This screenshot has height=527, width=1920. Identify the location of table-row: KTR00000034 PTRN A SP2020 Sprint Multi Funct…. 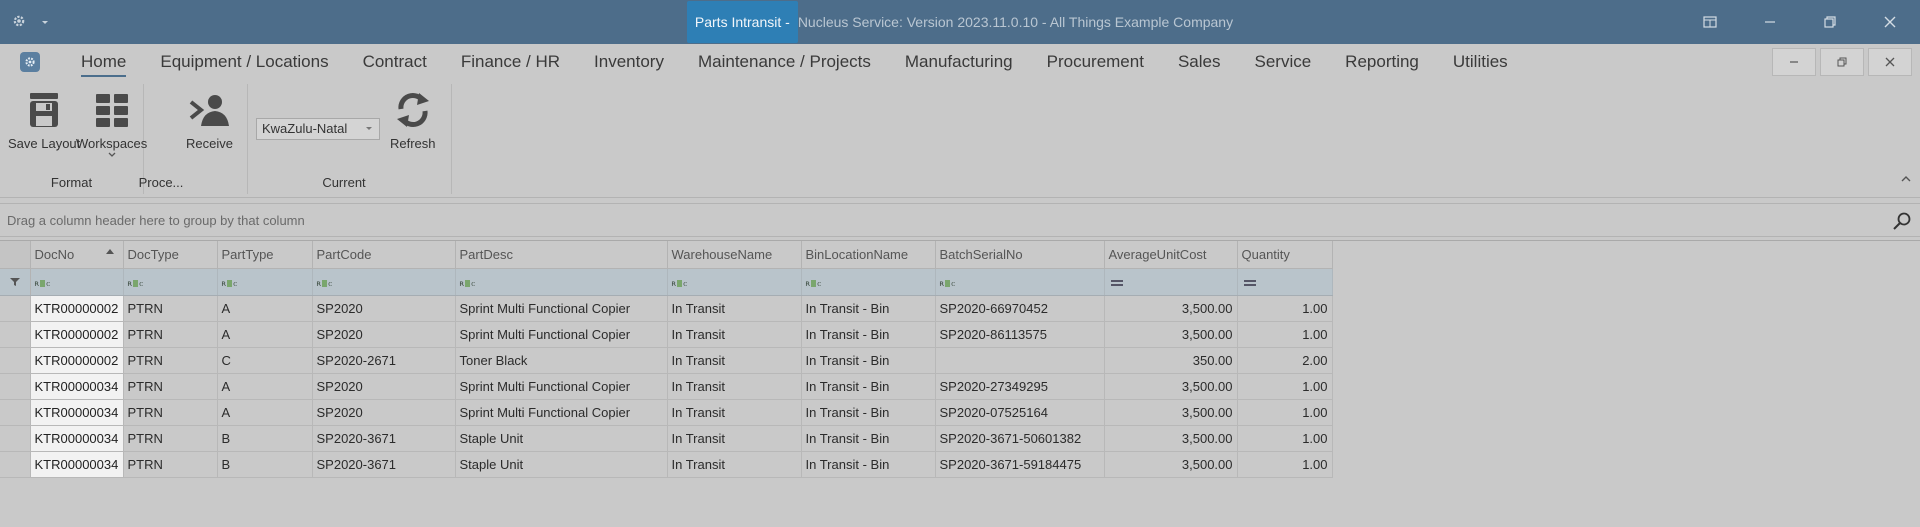
(666, 412).